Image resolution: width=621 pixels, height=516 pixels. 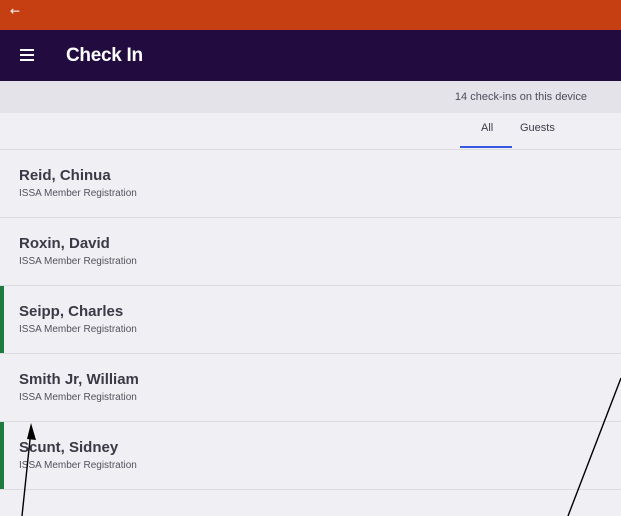 I want to click on attendee-name: Scunt, Sidney, so click(x=69, y=447).